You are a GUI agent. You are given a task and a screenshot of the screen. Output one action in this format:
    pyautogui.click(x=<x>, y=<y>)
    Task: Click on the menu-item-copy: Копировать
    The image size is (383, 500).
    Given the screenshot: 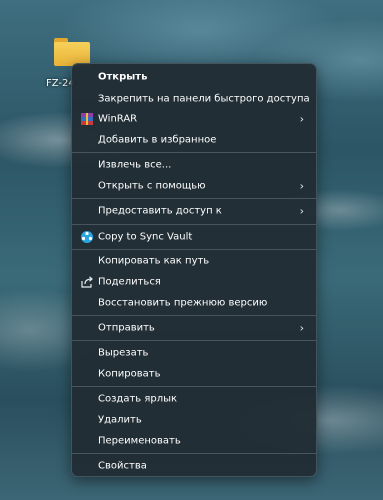 What is the action you would take?
    pyautogui.click(x=194, y=374)
    